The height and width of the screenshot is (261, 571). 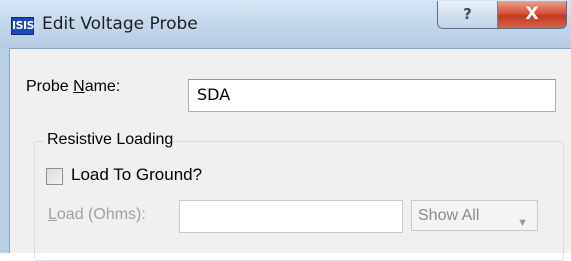 I want to click on caption-buttons: ? X, so click(x=502, y=15).